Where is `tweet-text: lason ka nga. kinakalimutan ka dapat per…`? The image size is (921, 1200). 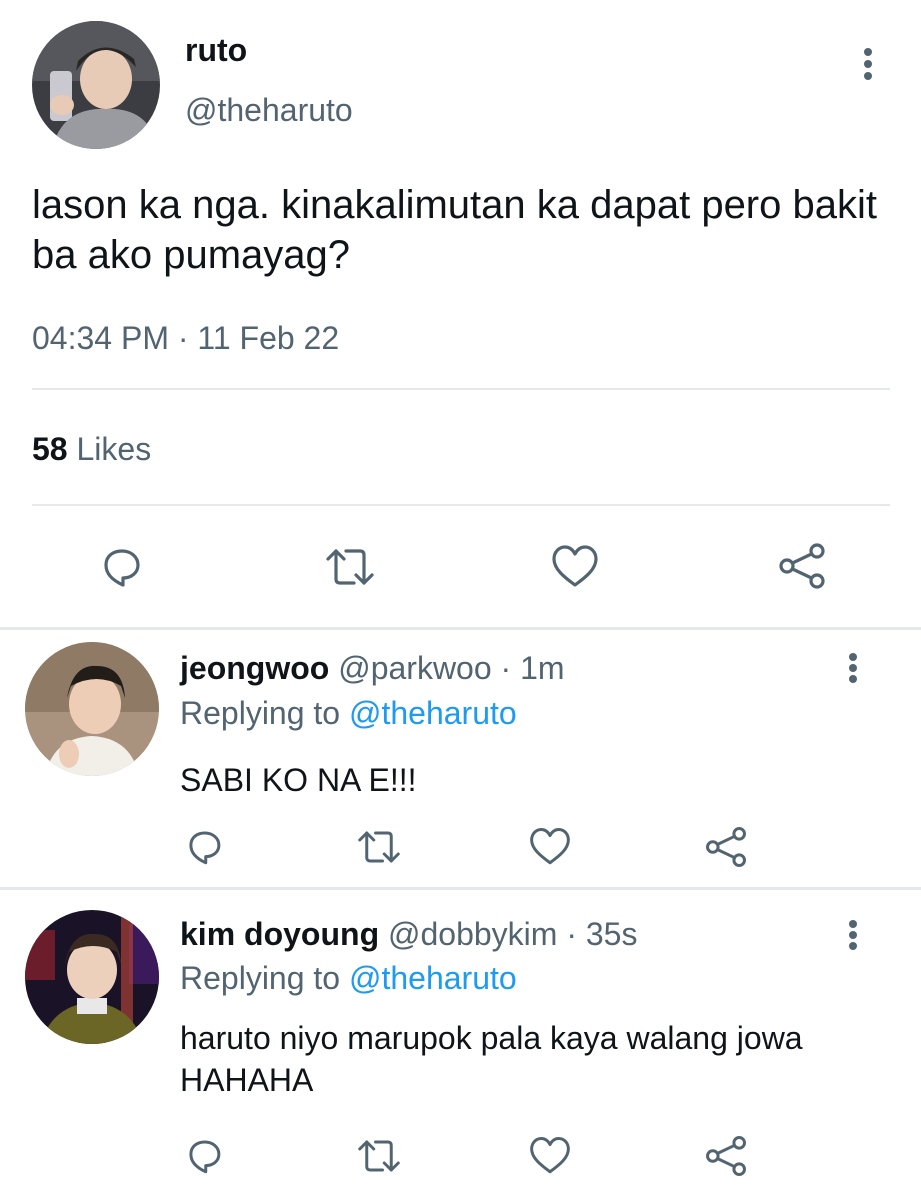
tweet-text: lason ka nga. kinakalimutan ka dapat per… is located at coordinates (454, 230).